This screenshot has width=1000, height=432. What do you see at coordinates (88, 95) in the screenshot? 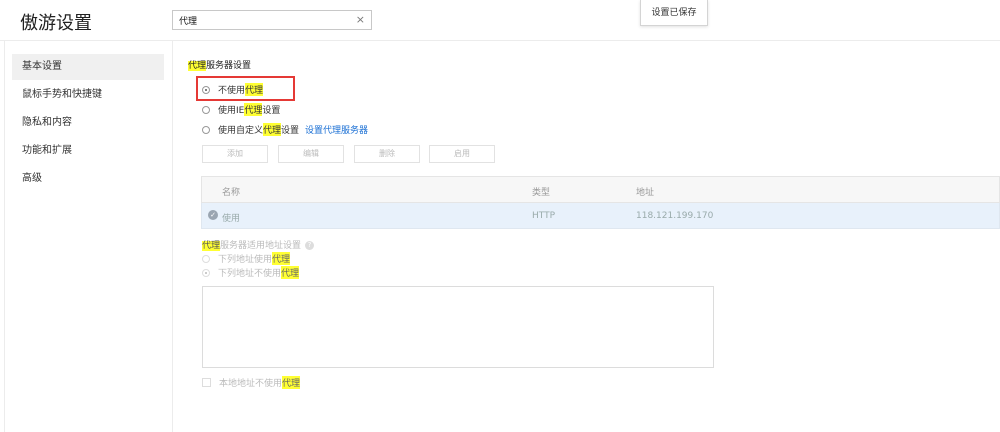
I see `sidebar-item-mouse-shortcuts: 鼠标手势和快捷键` at bounding box center [88, 95].